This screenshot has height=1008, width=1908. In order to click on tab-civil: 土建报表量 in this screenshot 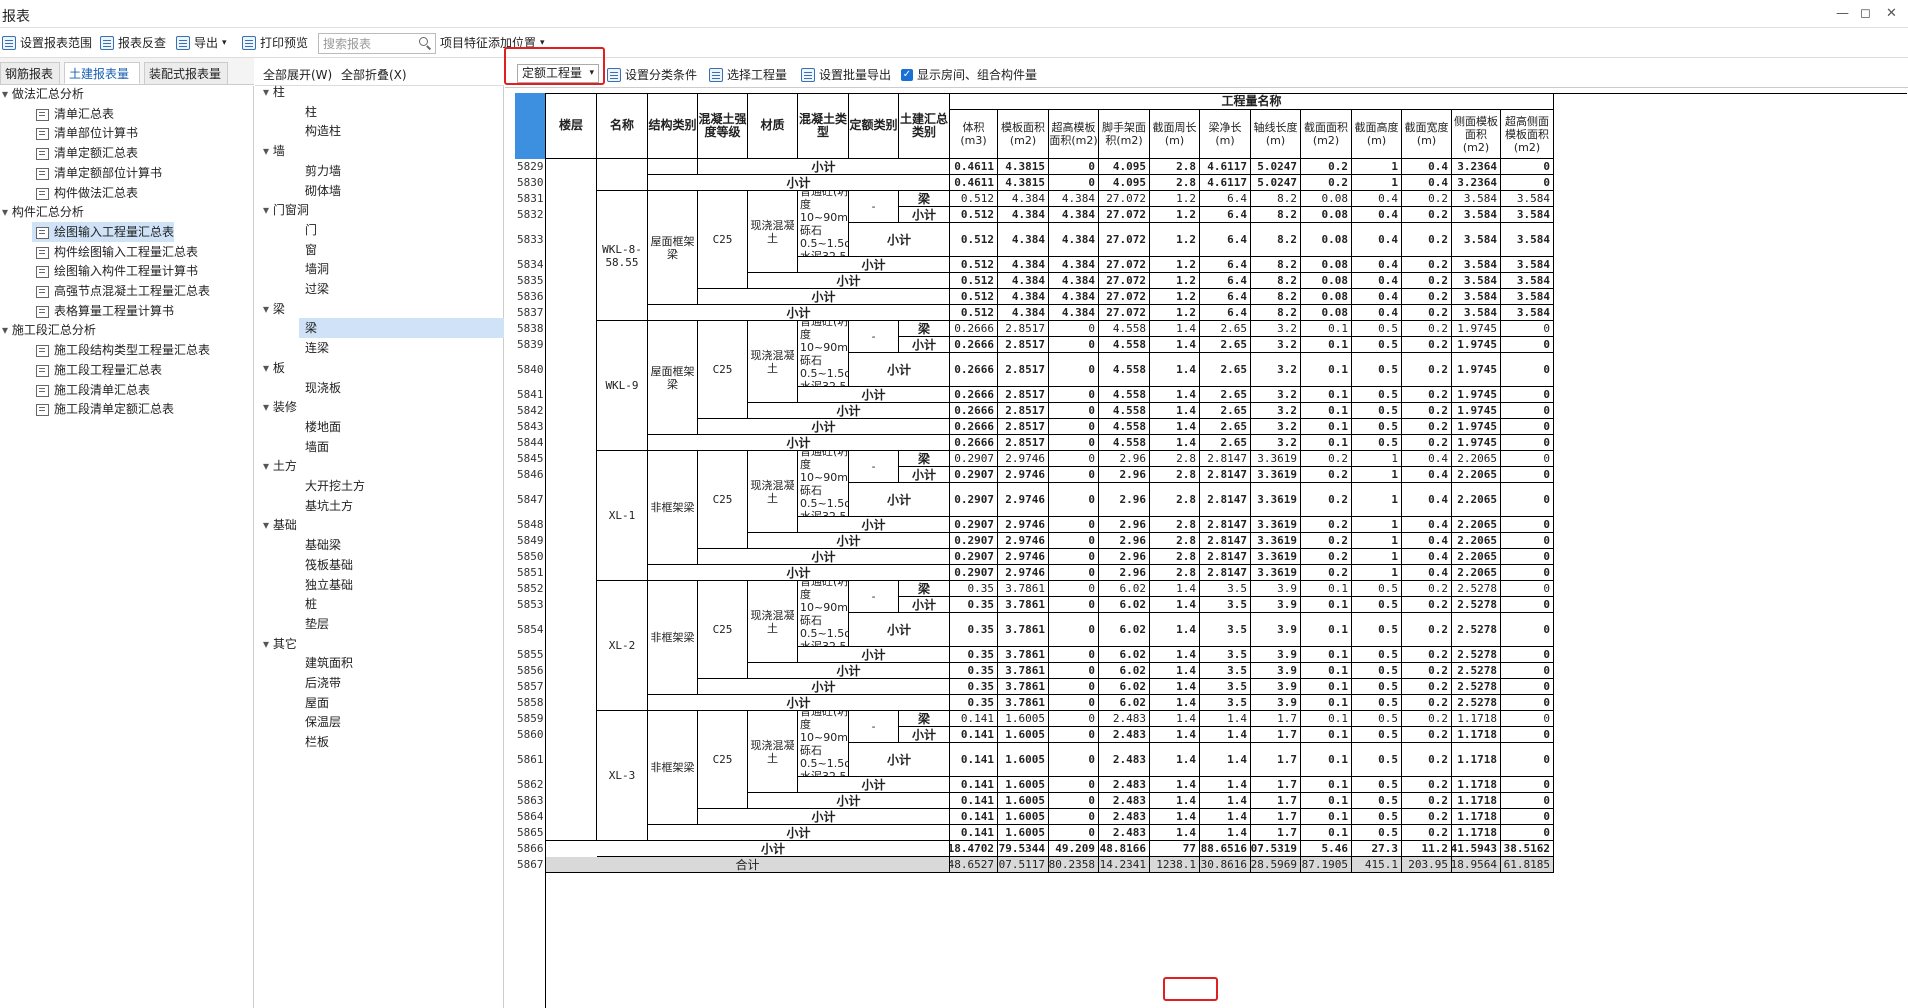, I will do `click(102, 73)`.